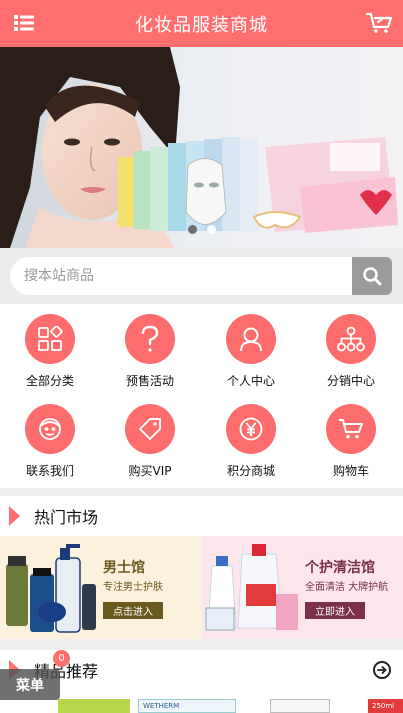 This screenshot has width=403, height=713. What do you see at coordinates (251, 587) in the screenshot?
I see `cleaning-products-image` at bounding box center [251, 587].